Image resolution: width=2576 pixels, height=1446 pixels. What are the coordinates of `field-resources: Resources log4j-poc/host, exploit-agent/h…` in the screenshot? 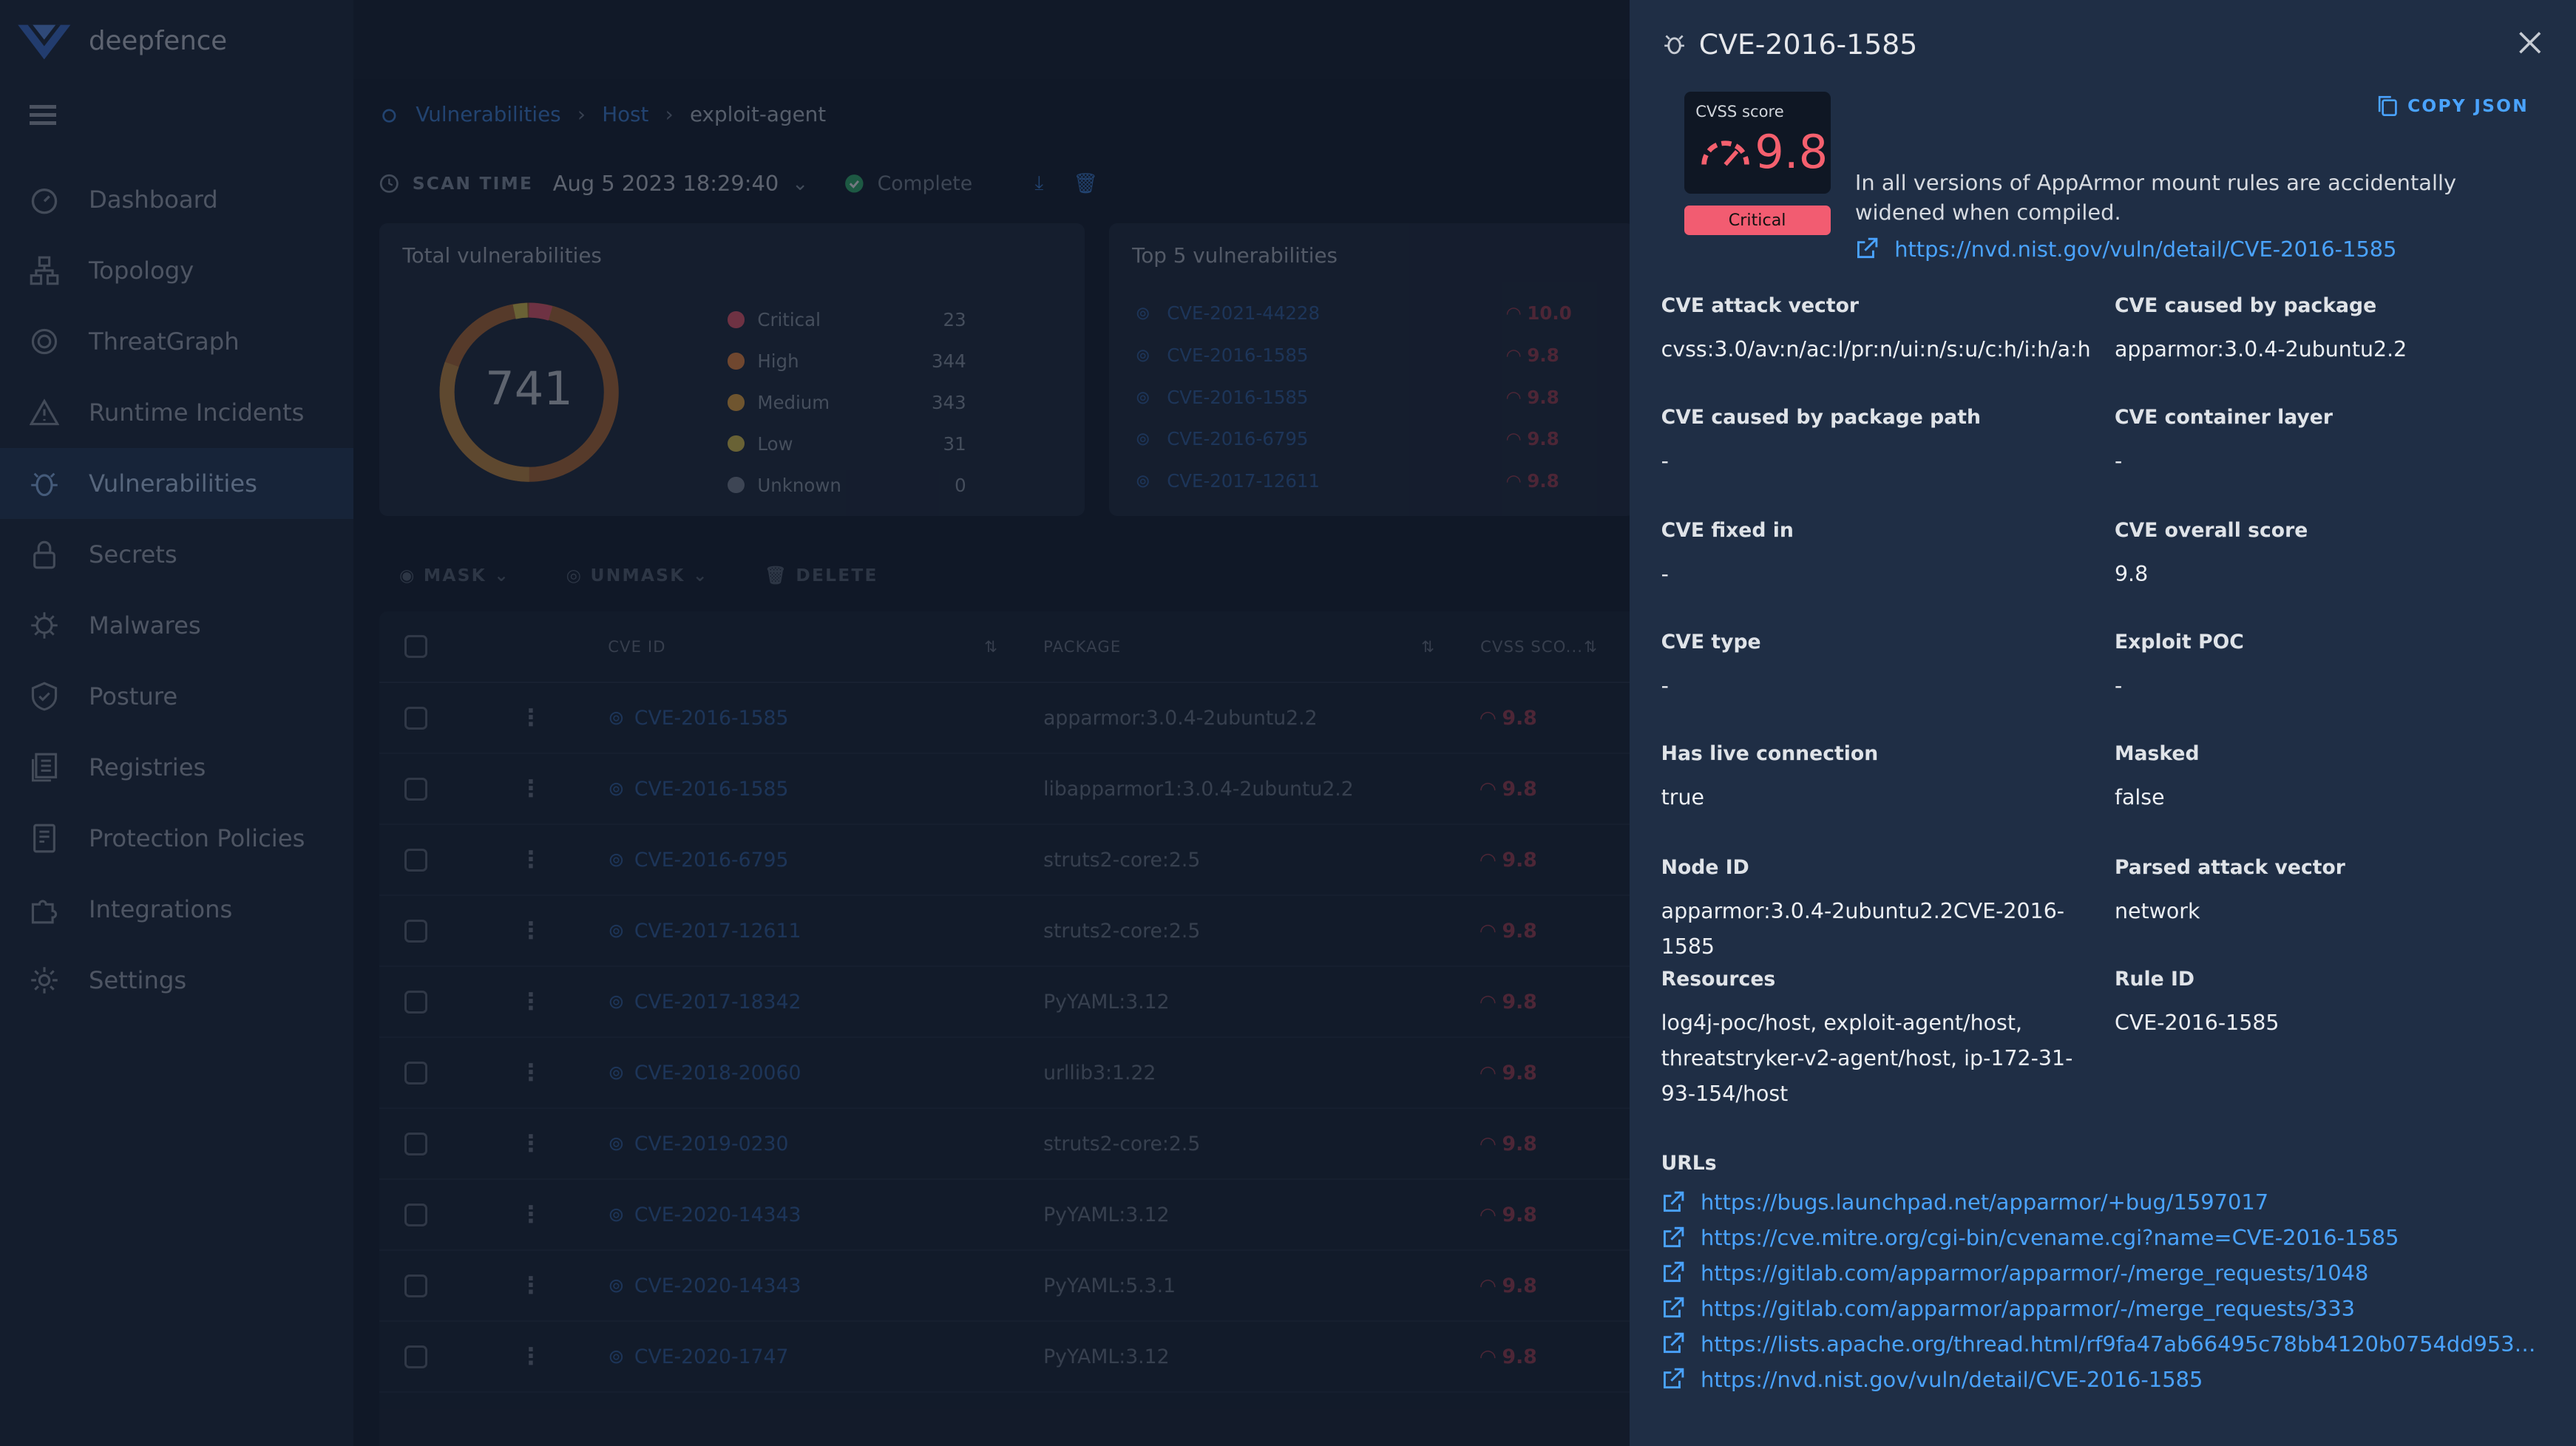 It's located at (1873, 1040).